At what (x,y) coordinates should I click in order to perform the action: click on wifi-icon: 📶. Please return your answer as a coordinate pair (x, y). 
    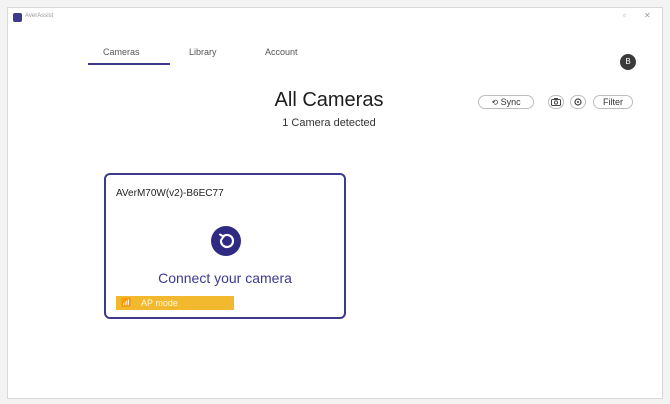
    Looking at the image, I should click on (126, 302).